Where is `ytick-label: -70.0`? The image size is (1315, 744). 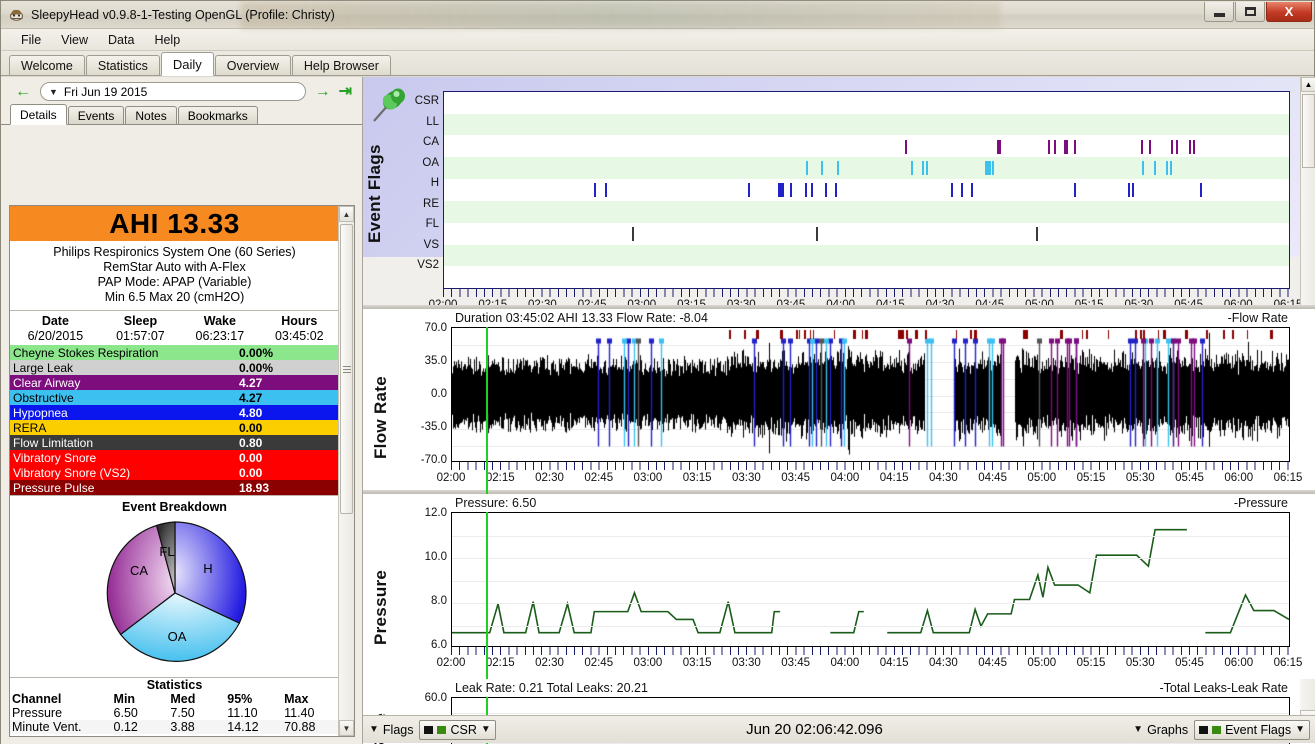 ytick-label: -70.0 is located at coordinates (433, 460).